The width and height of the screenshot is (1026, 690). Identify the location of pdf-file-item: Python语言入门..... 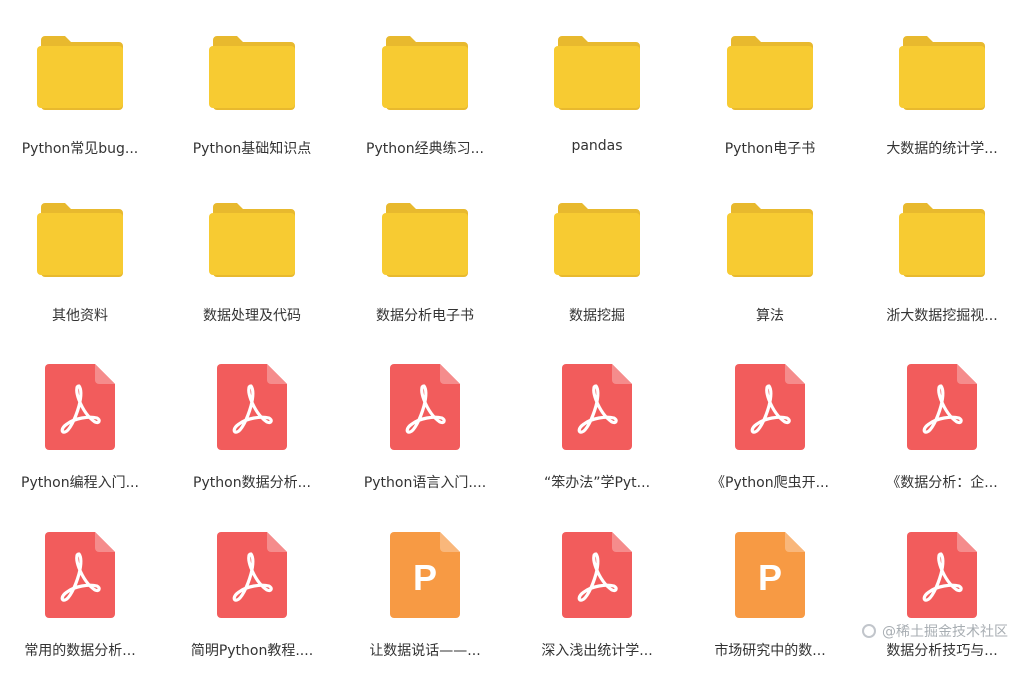
(425, 442).